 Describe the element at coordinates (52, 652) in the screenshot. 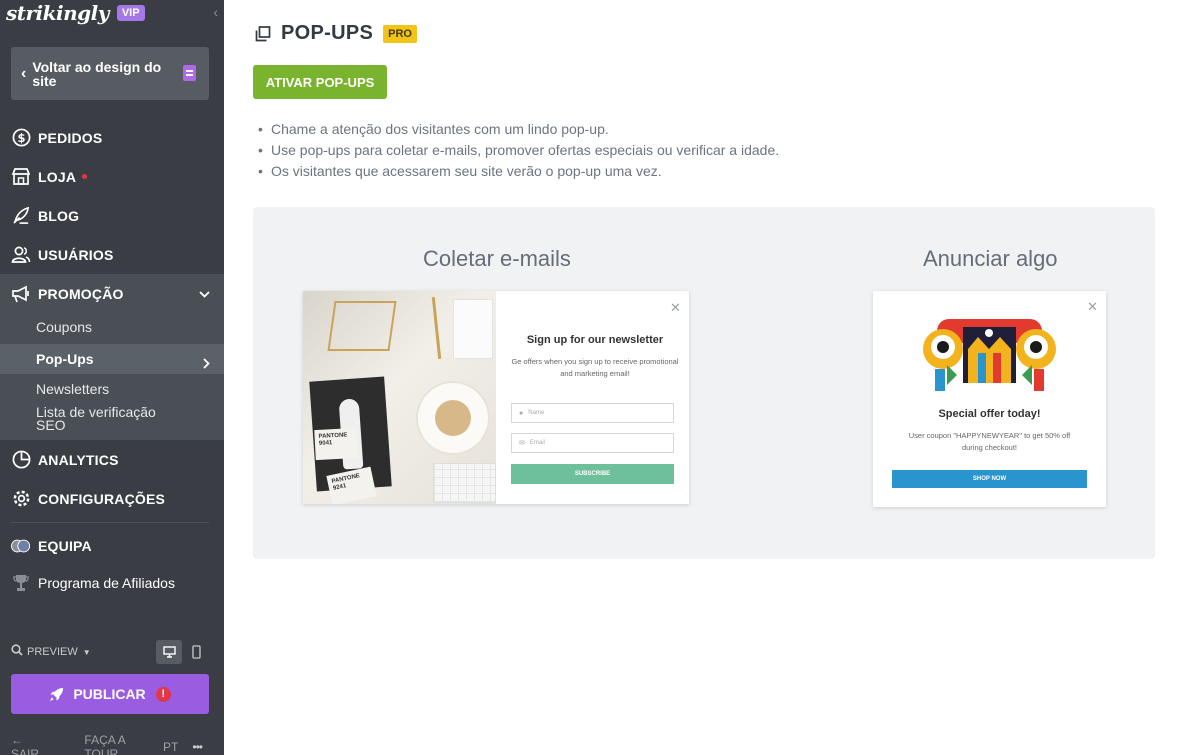

I see `preview-dropdown: PREVIEW` at that location.